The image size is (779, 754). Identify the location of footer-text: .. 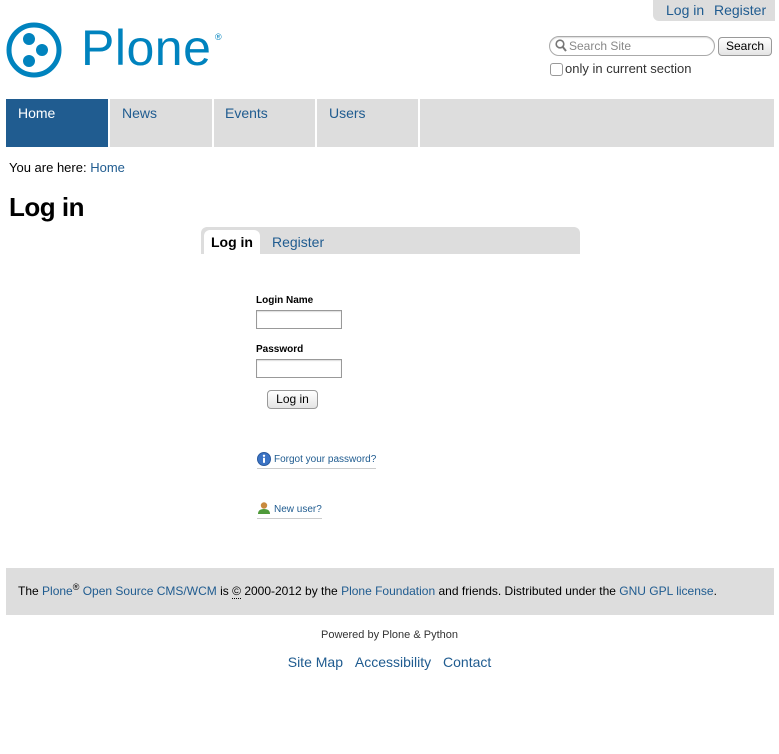
(715, 591).